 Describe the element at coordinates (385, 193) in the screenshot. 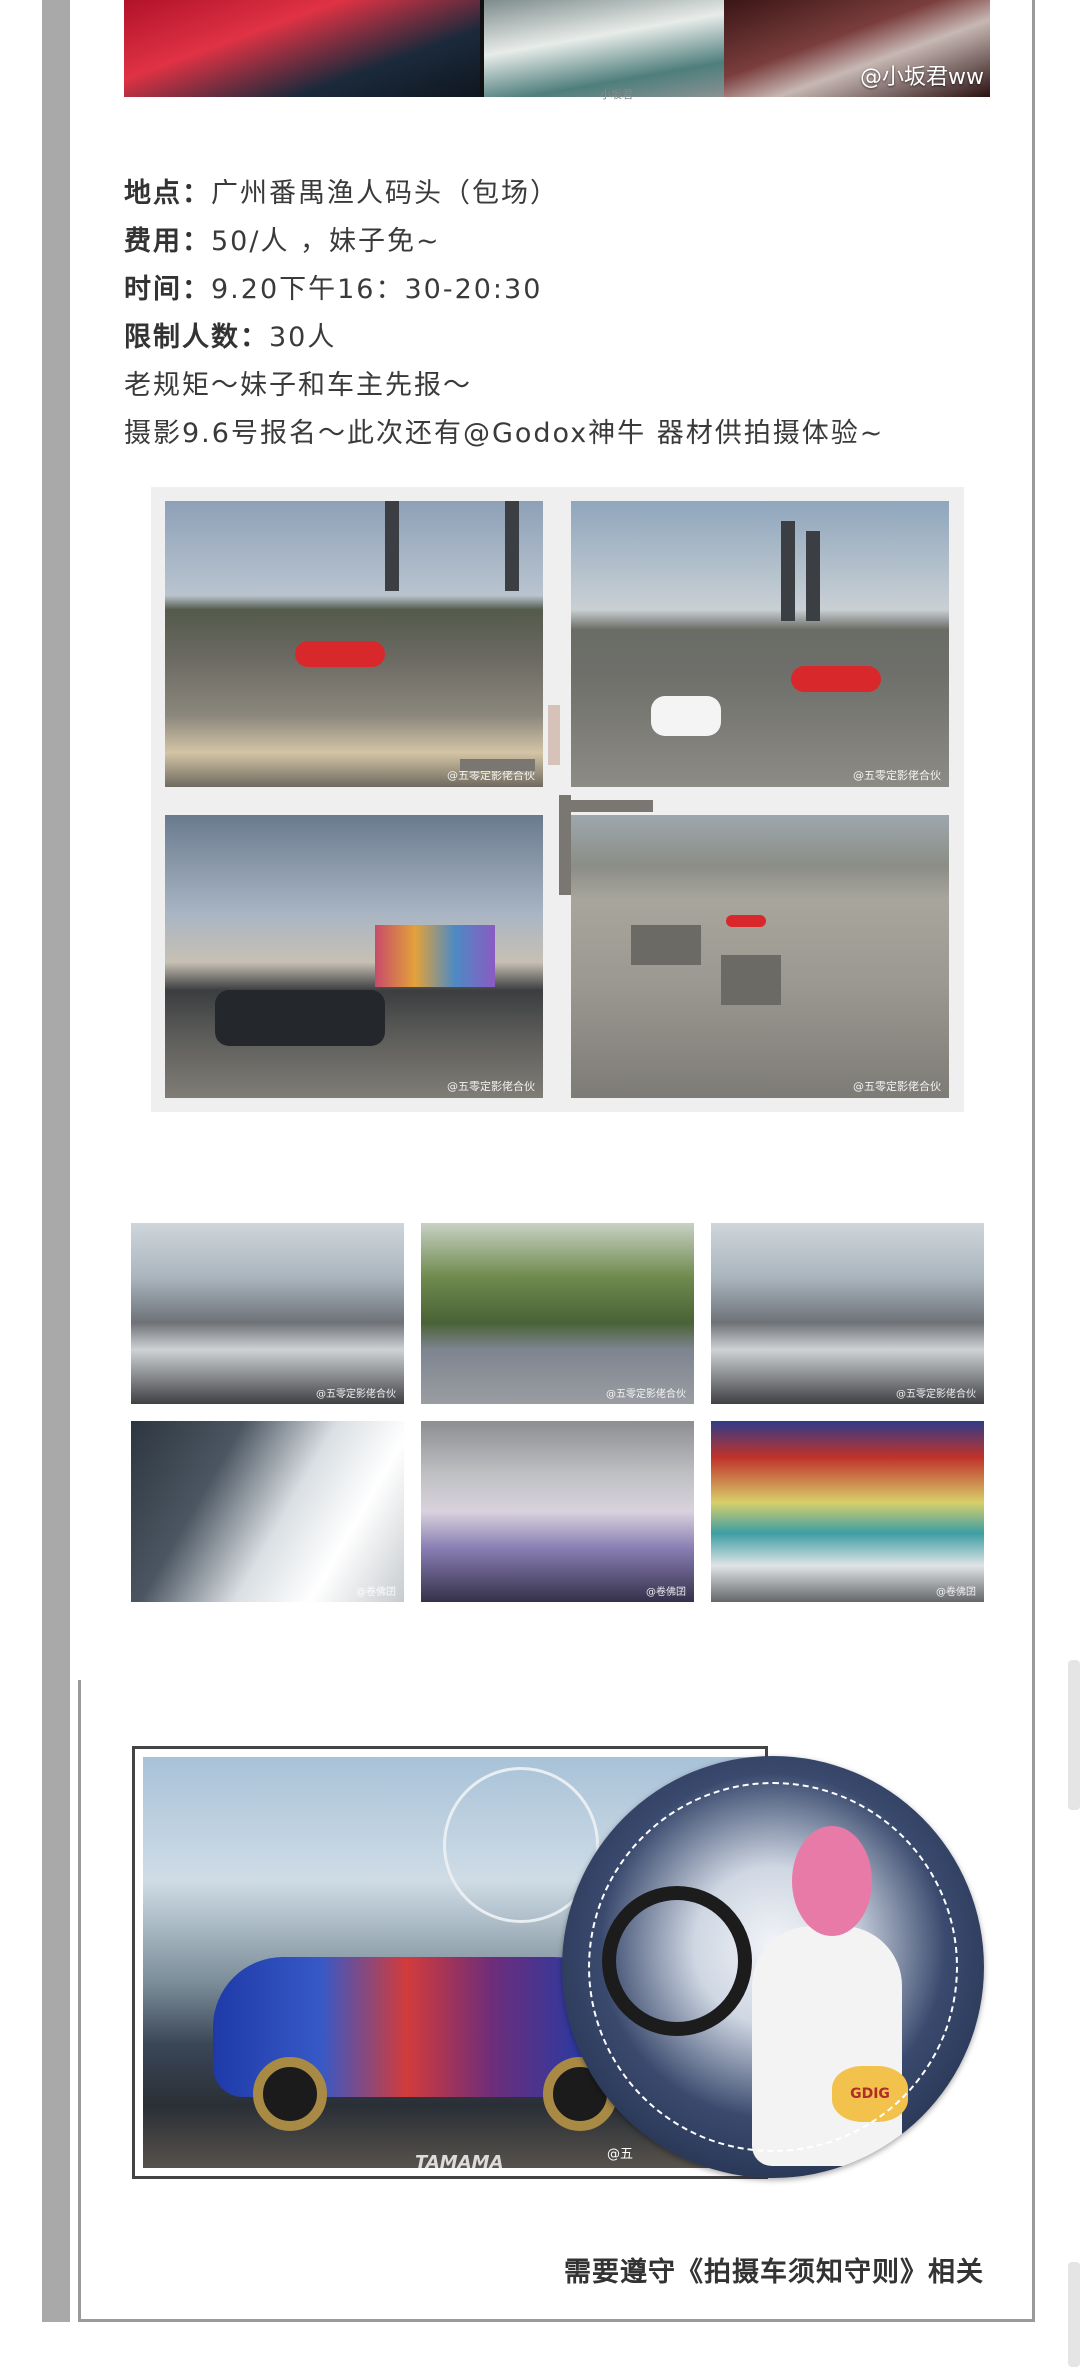

I see `location-value: 广州番禺渔人码头（包场）` at that location.